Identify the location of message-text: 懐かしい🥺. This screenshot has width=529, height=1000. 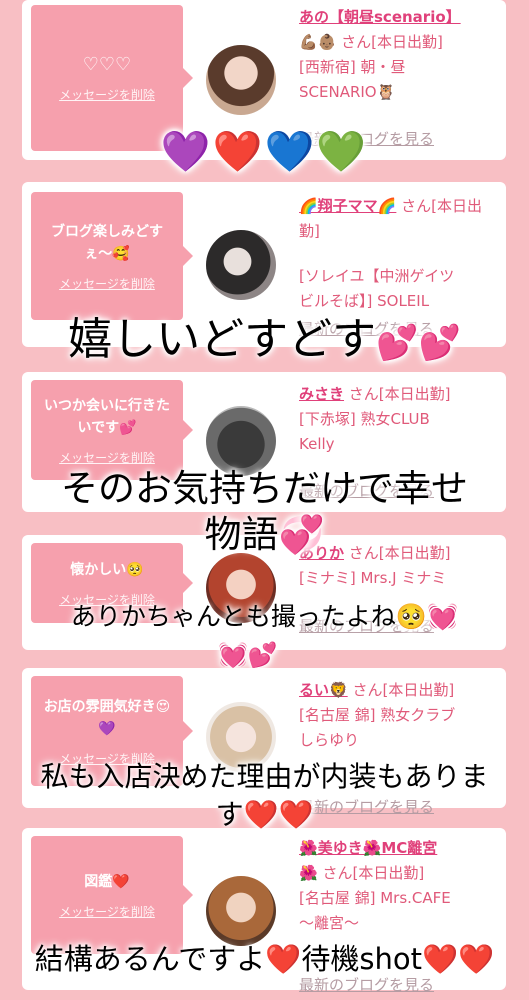
(107, 569).